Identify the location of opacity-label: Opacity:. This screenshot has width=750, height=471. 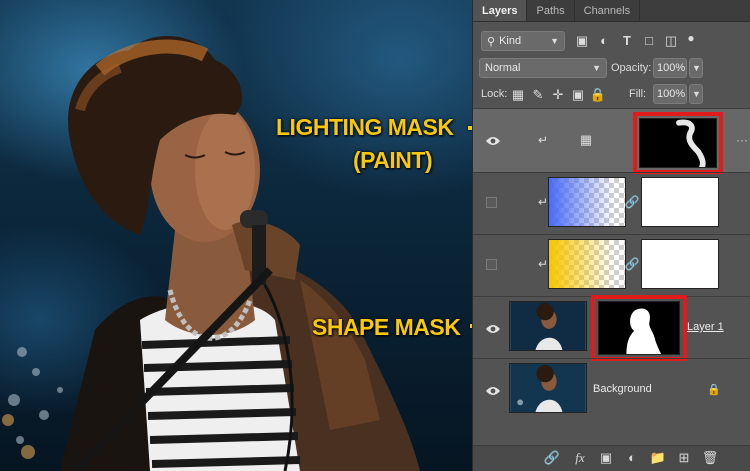
(631, 68).